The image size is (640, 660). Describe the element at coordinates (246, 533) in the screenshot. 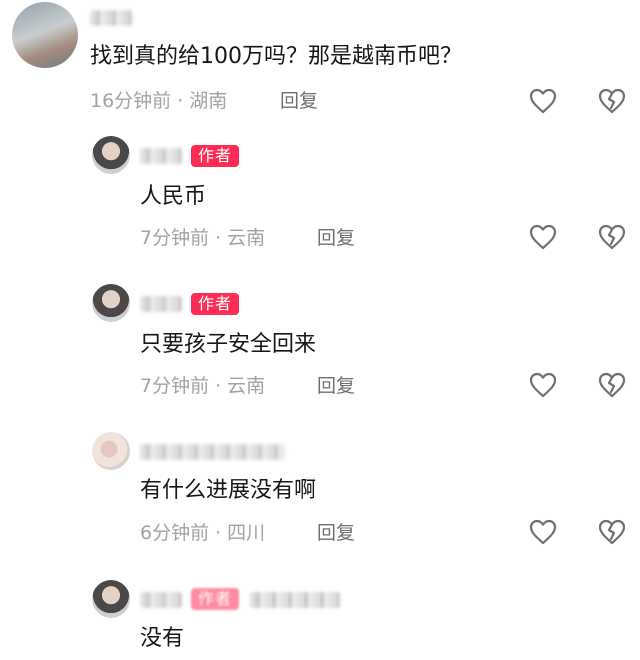

I see `comment-location: 四川` at that location.